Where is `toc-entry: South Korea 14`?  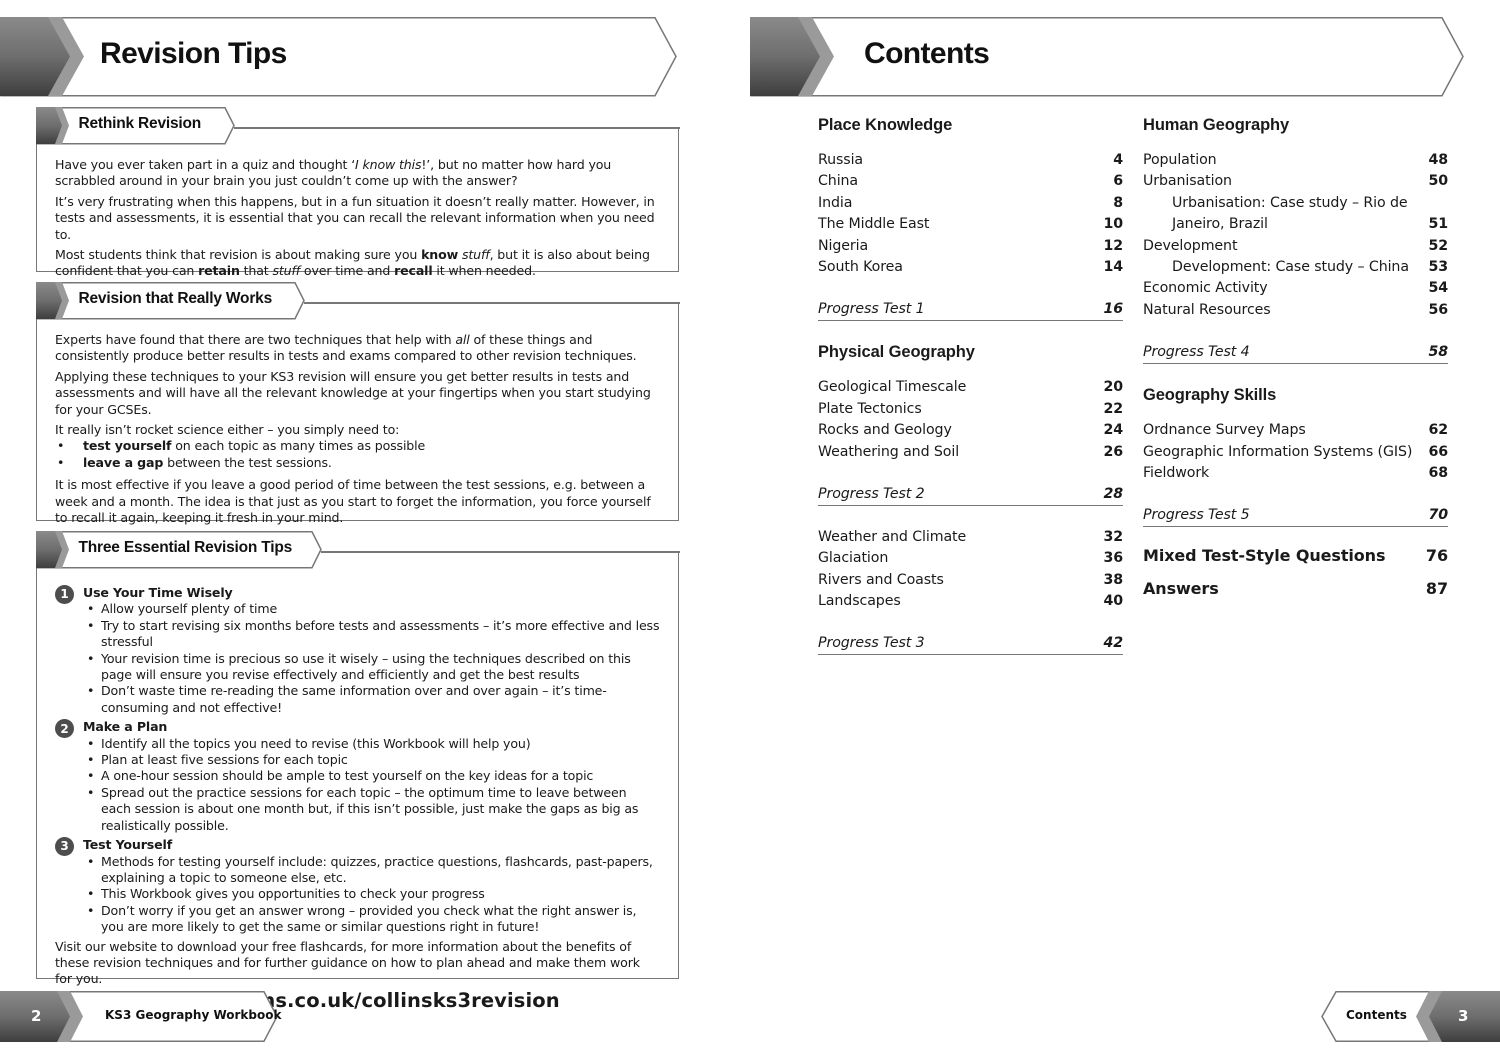 toc-entry: South Korea 14 is located at coordinates (970, 267).